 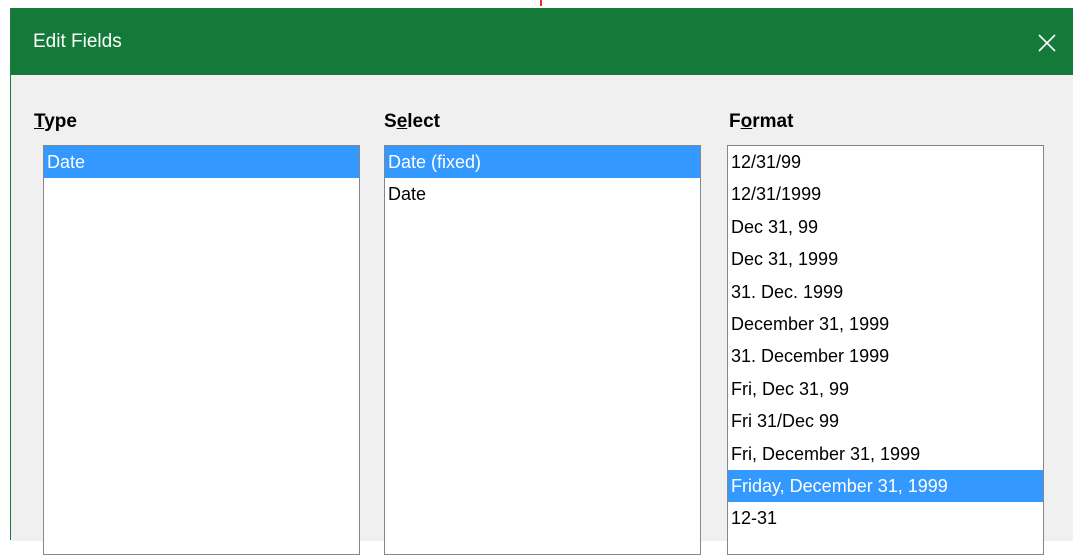 What do you see at coordinates (412, 121) in the screenshot?
I see `select-label: Select` at bounding box center [412, 121].